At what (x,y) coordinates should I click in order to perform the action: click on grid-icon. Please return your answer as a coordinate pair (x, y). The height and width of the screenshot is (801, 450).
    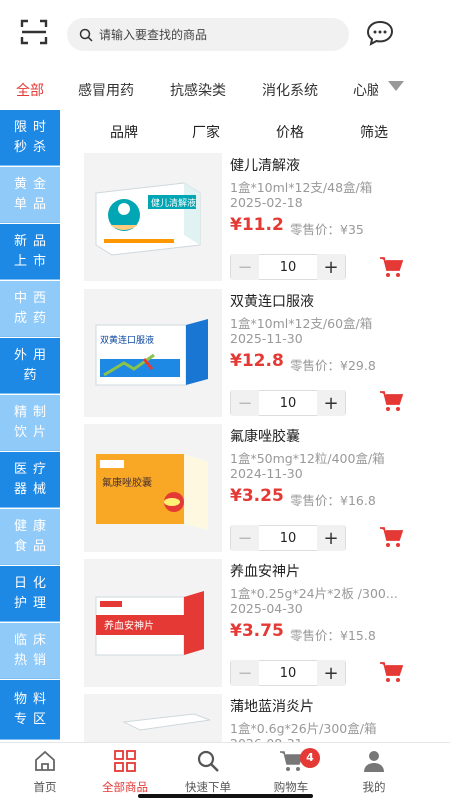
    Looking at the image, I should click on (125, 761).